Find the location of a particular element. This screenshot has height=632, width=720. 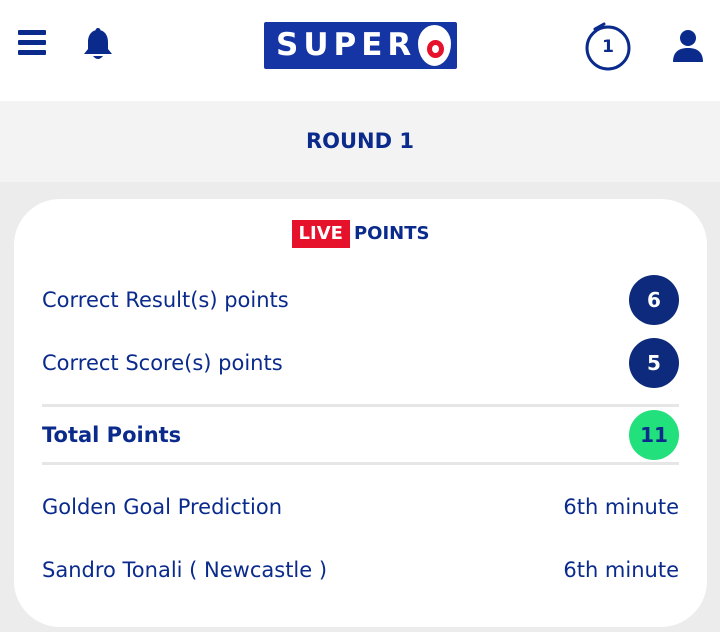

bell-icon is located at coordinates (98, 45).